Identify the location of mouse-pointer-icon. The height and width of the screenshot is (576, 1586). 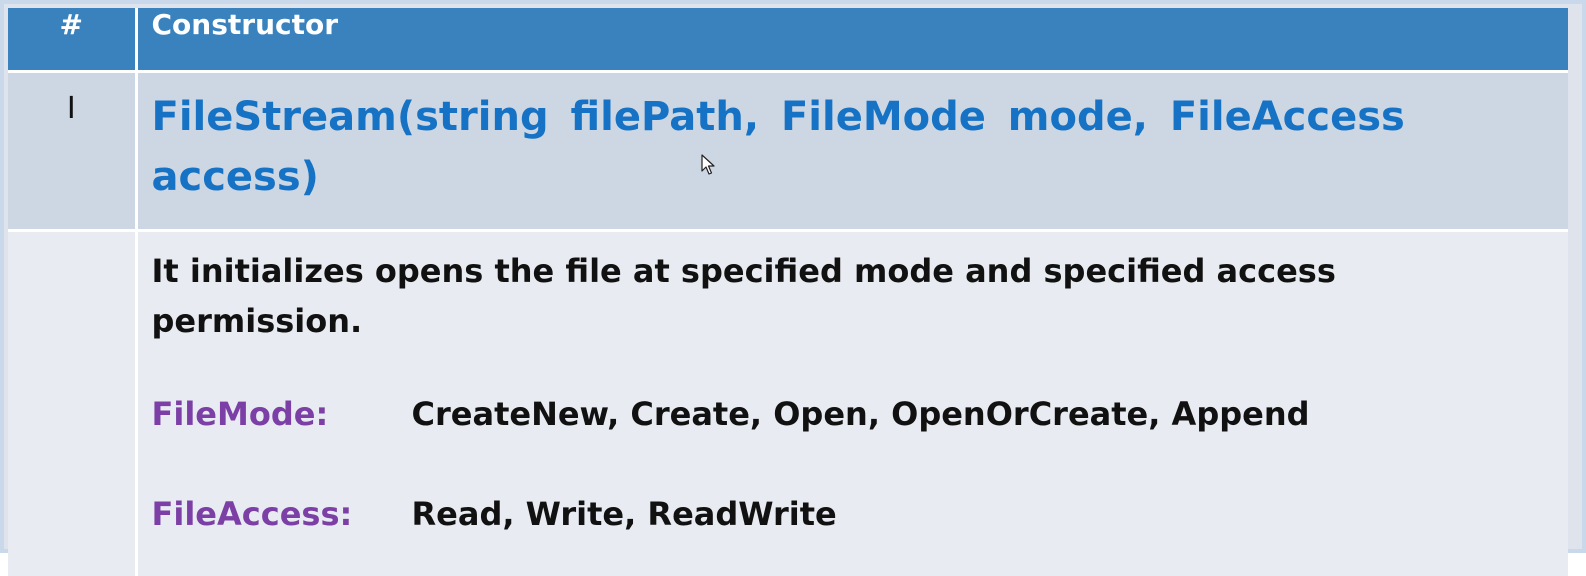
(708, 165).